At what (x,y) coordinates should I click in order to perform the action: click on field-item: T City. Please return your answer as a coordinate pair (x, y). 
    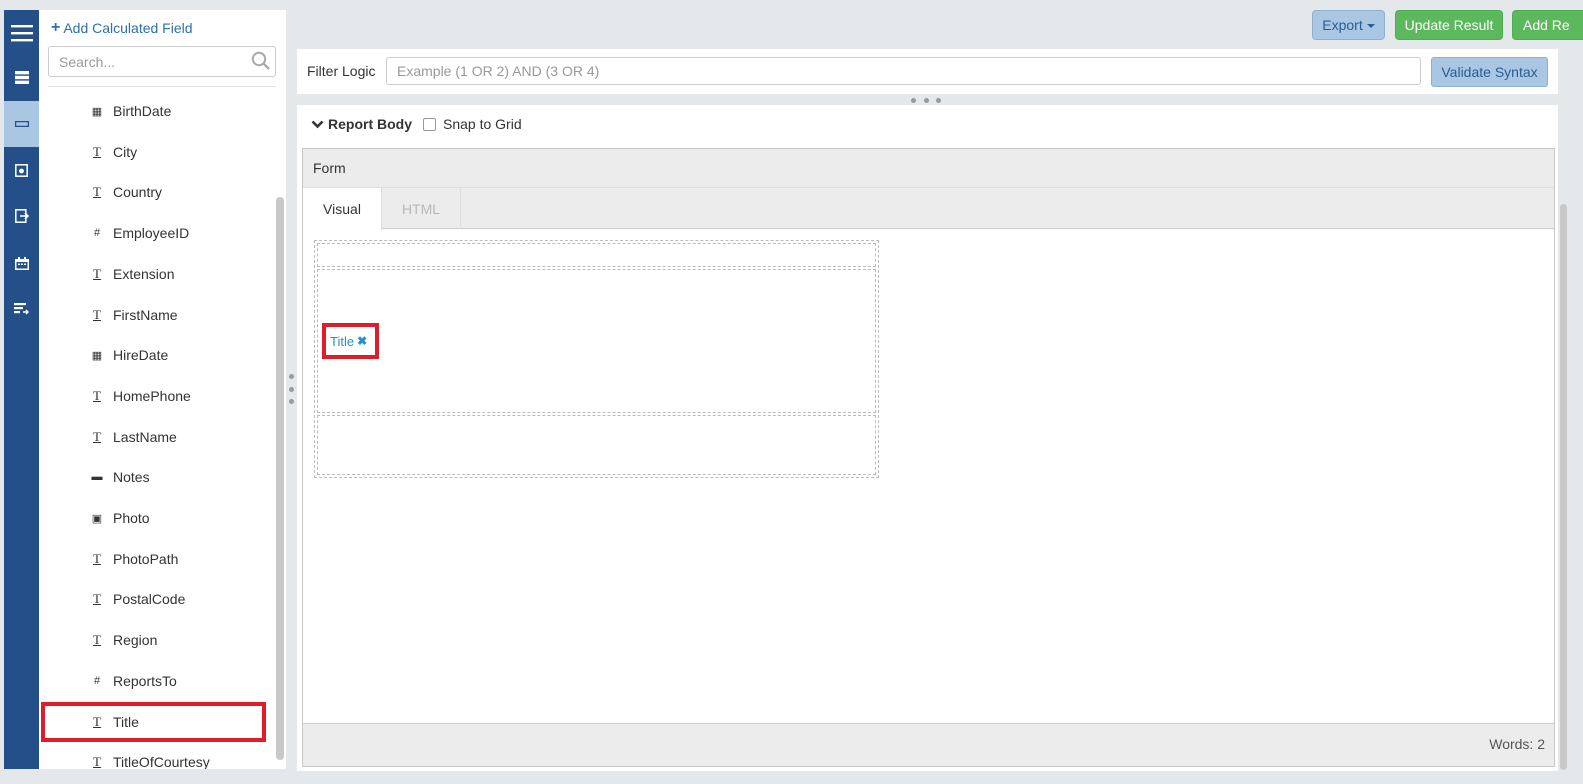
    Looking at the image, I should click on (156, 152).